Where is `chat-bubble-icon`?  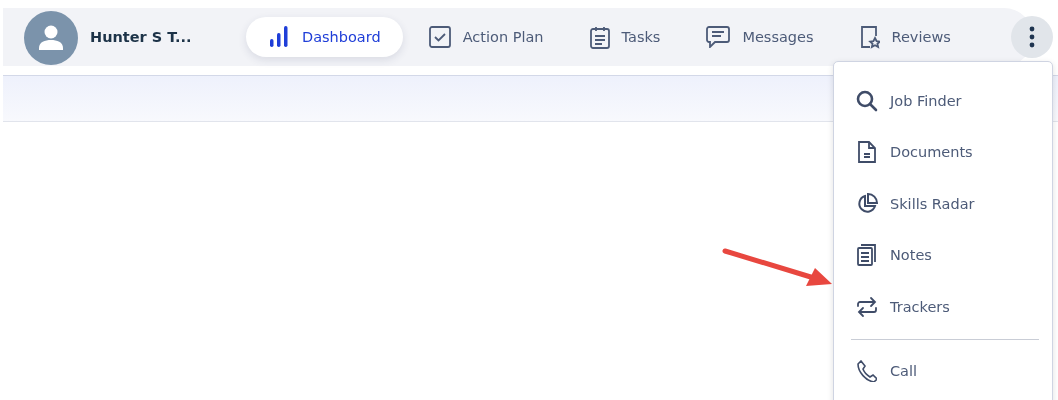
chat-bubble-icon is located at coordinates (718, 37).